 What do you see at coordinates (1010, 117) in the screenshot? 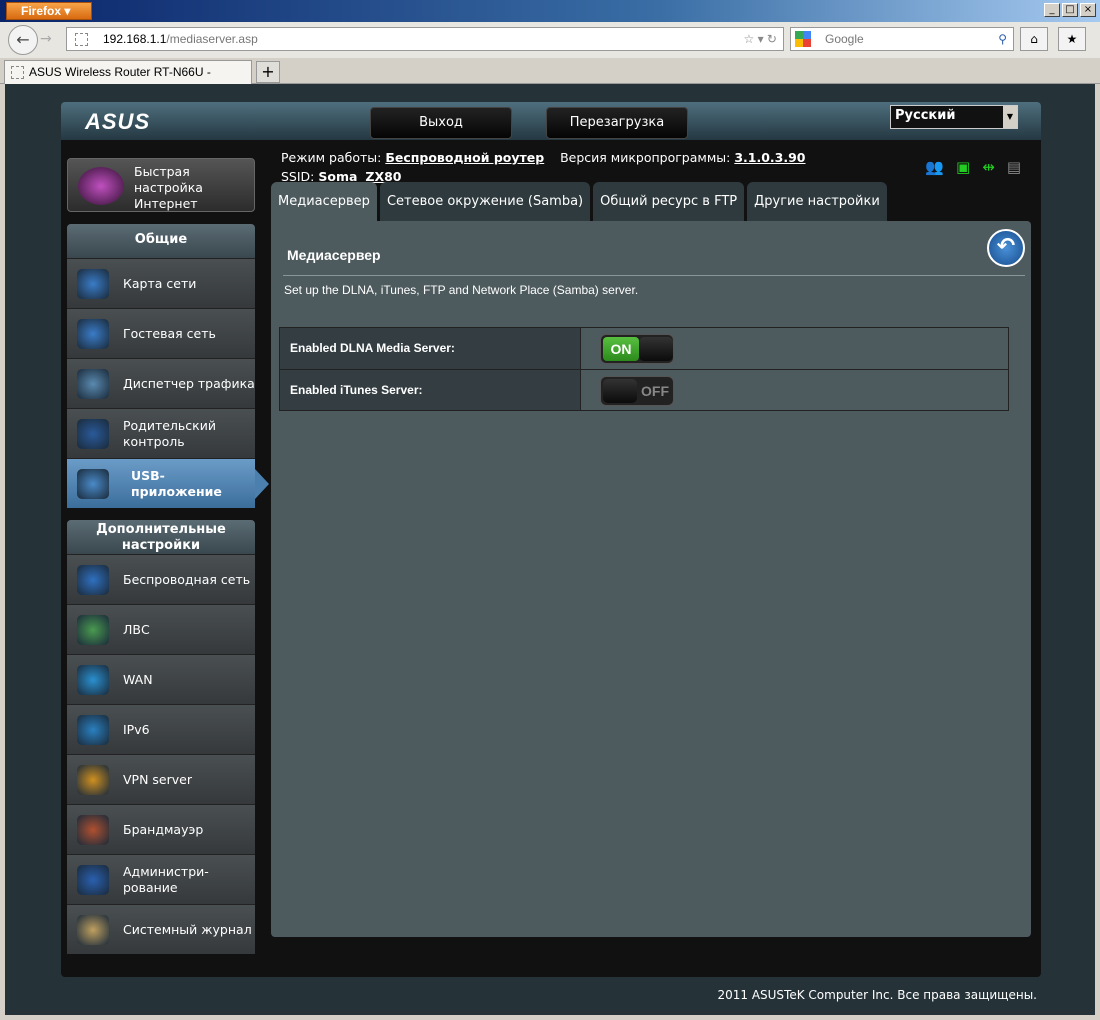
I see `chevron-down-icon: ▼` at bounding box center [1010, 117].